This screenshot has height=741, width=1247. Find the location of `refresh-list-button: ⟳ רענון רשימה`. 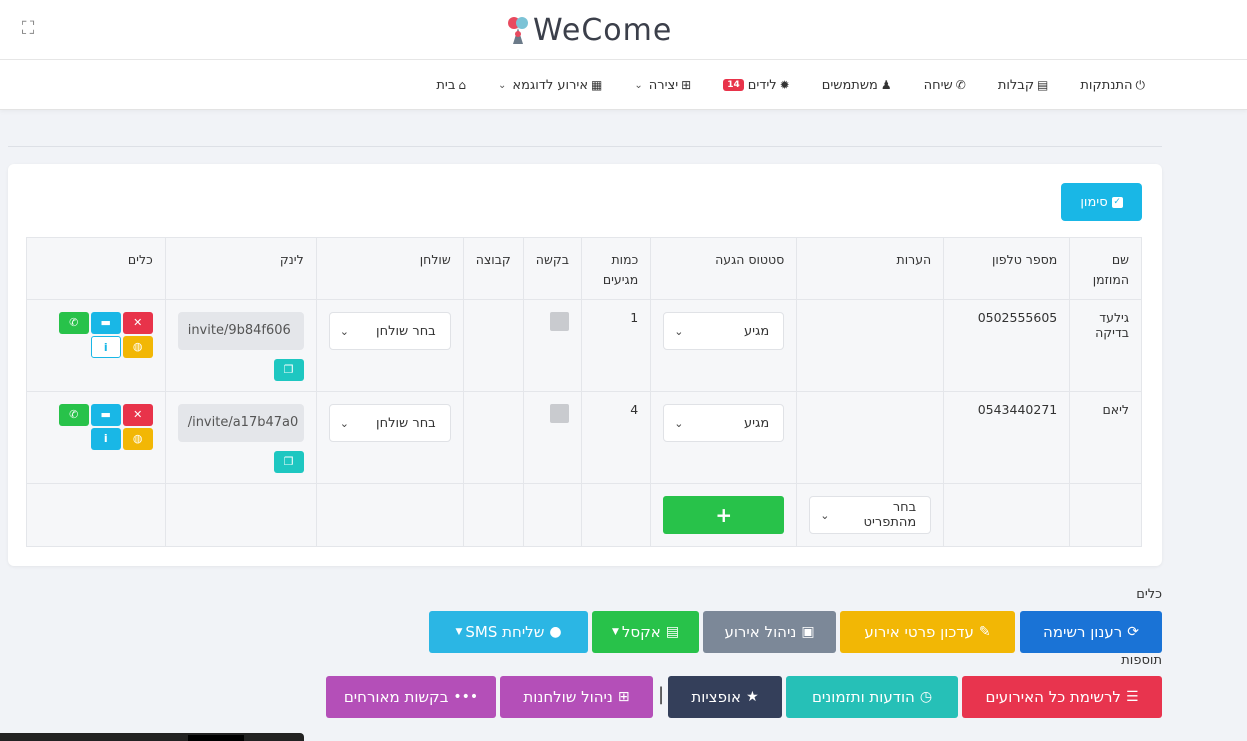

refresh-list-button: ⟳ רענון רשימה is located at coordinates (1091, 632).